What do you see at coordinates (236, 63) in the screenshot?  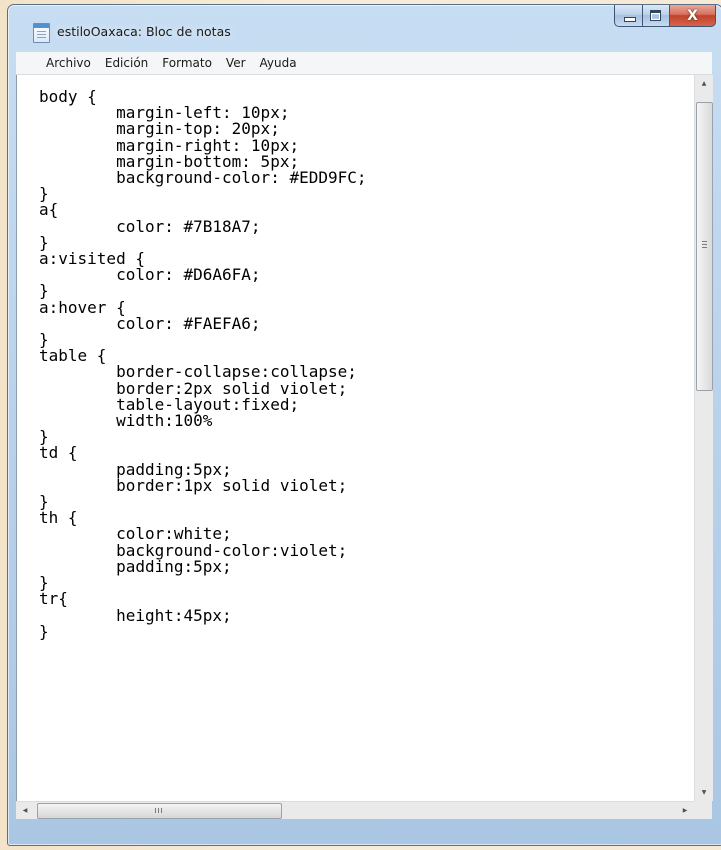 I see `menu-ver: Ver` at bounding box center [236, 63].